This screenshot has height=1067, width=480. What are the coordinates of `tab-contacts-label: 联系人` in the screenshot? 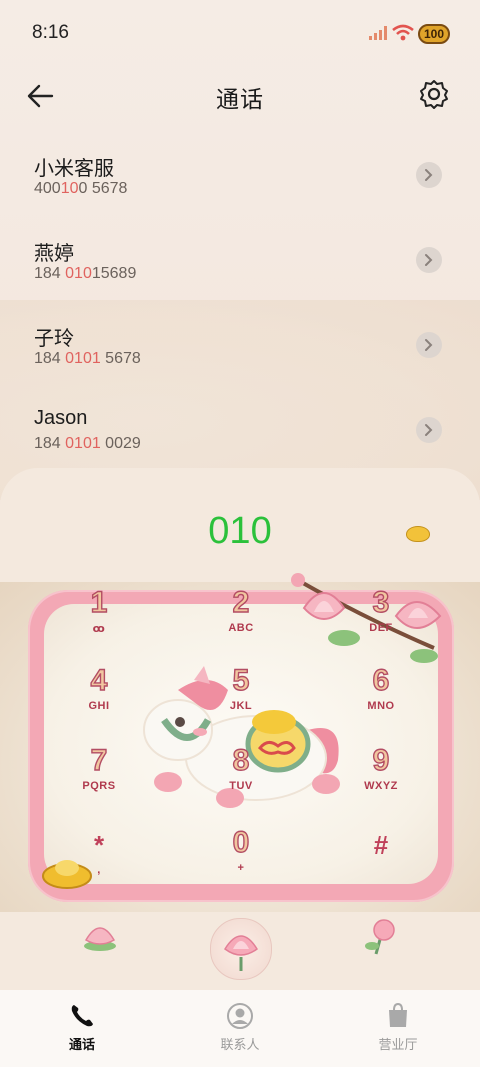 It's located at (240, 1044).